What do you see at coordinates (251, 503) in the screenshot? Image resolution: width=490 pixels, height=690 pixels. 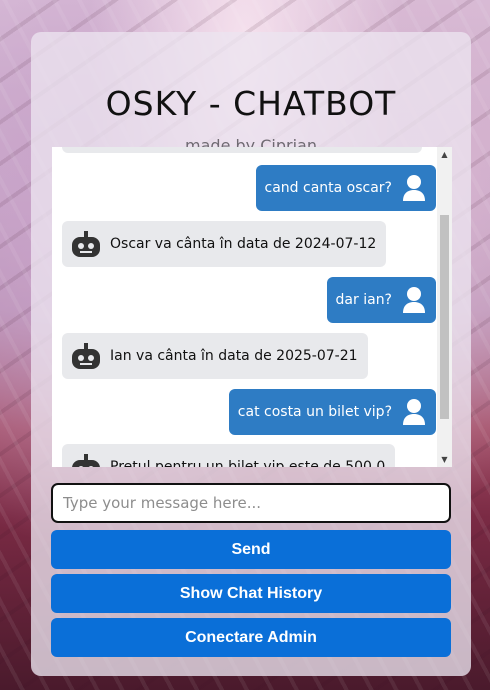 I see `message-input` at bounding box center [251, 503].